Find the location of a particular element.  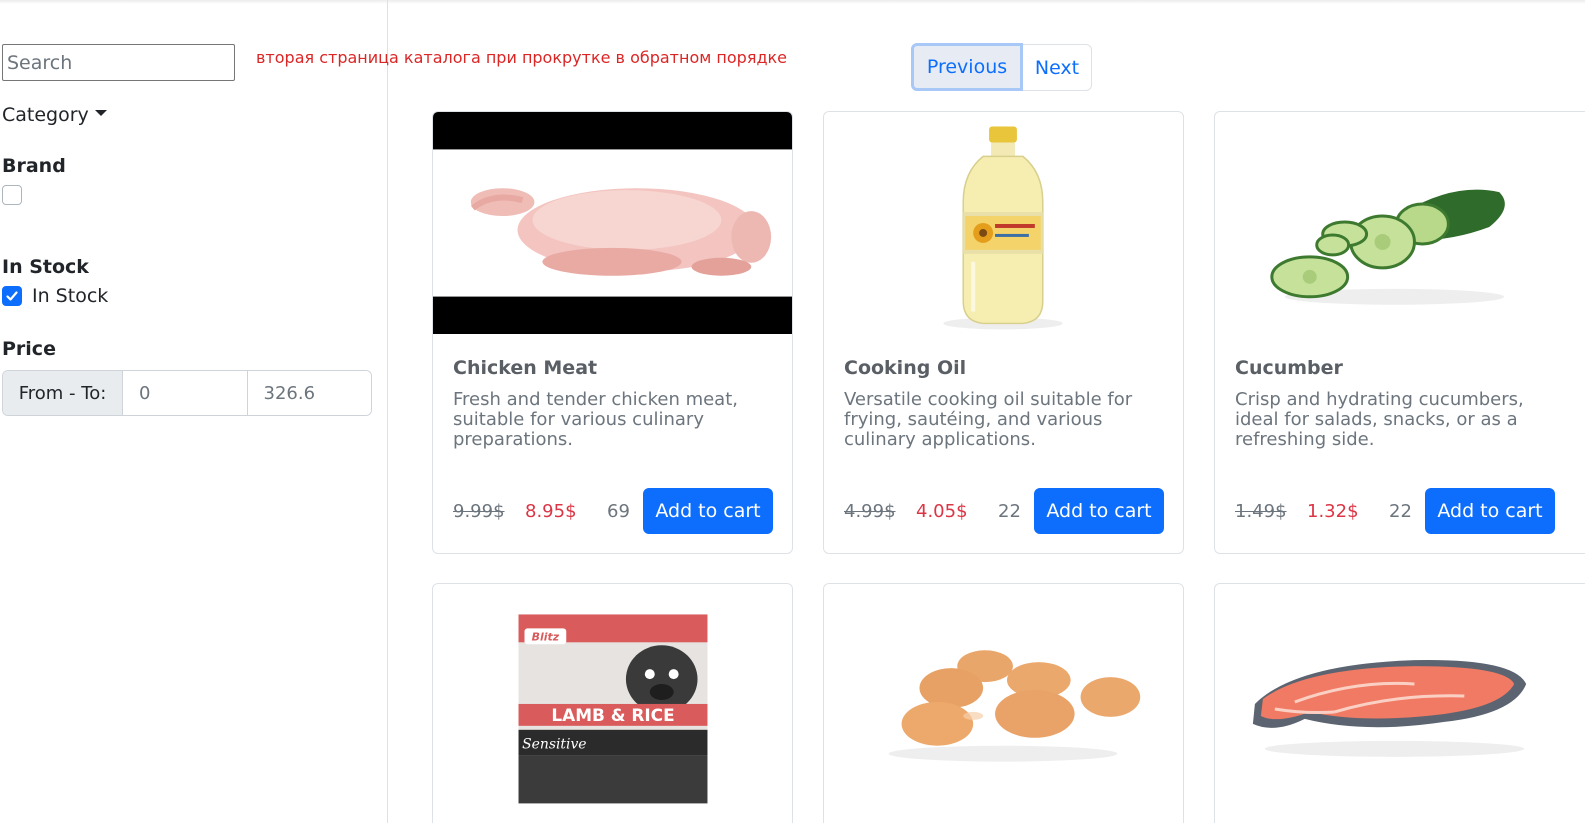

package-title: LAMB & RICE is located at coordinates (612, 715).